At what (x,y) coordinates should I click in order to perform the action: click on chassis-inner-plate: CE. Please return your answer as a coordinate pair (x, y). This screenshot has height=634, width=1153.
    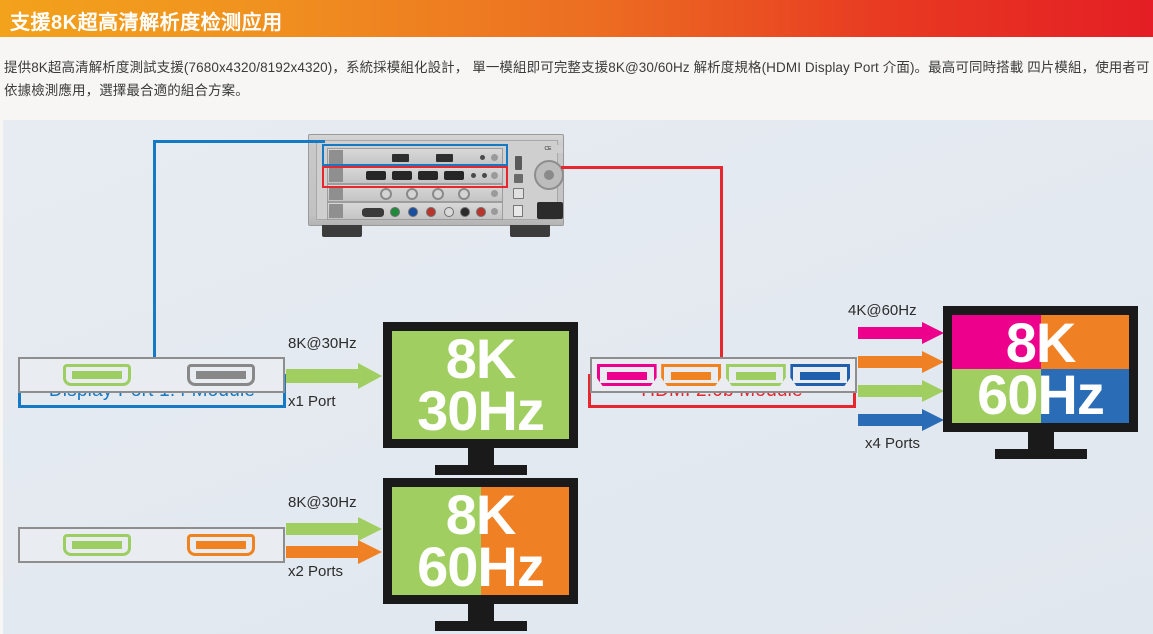
    Looking at the image, I should click on (440, 181).